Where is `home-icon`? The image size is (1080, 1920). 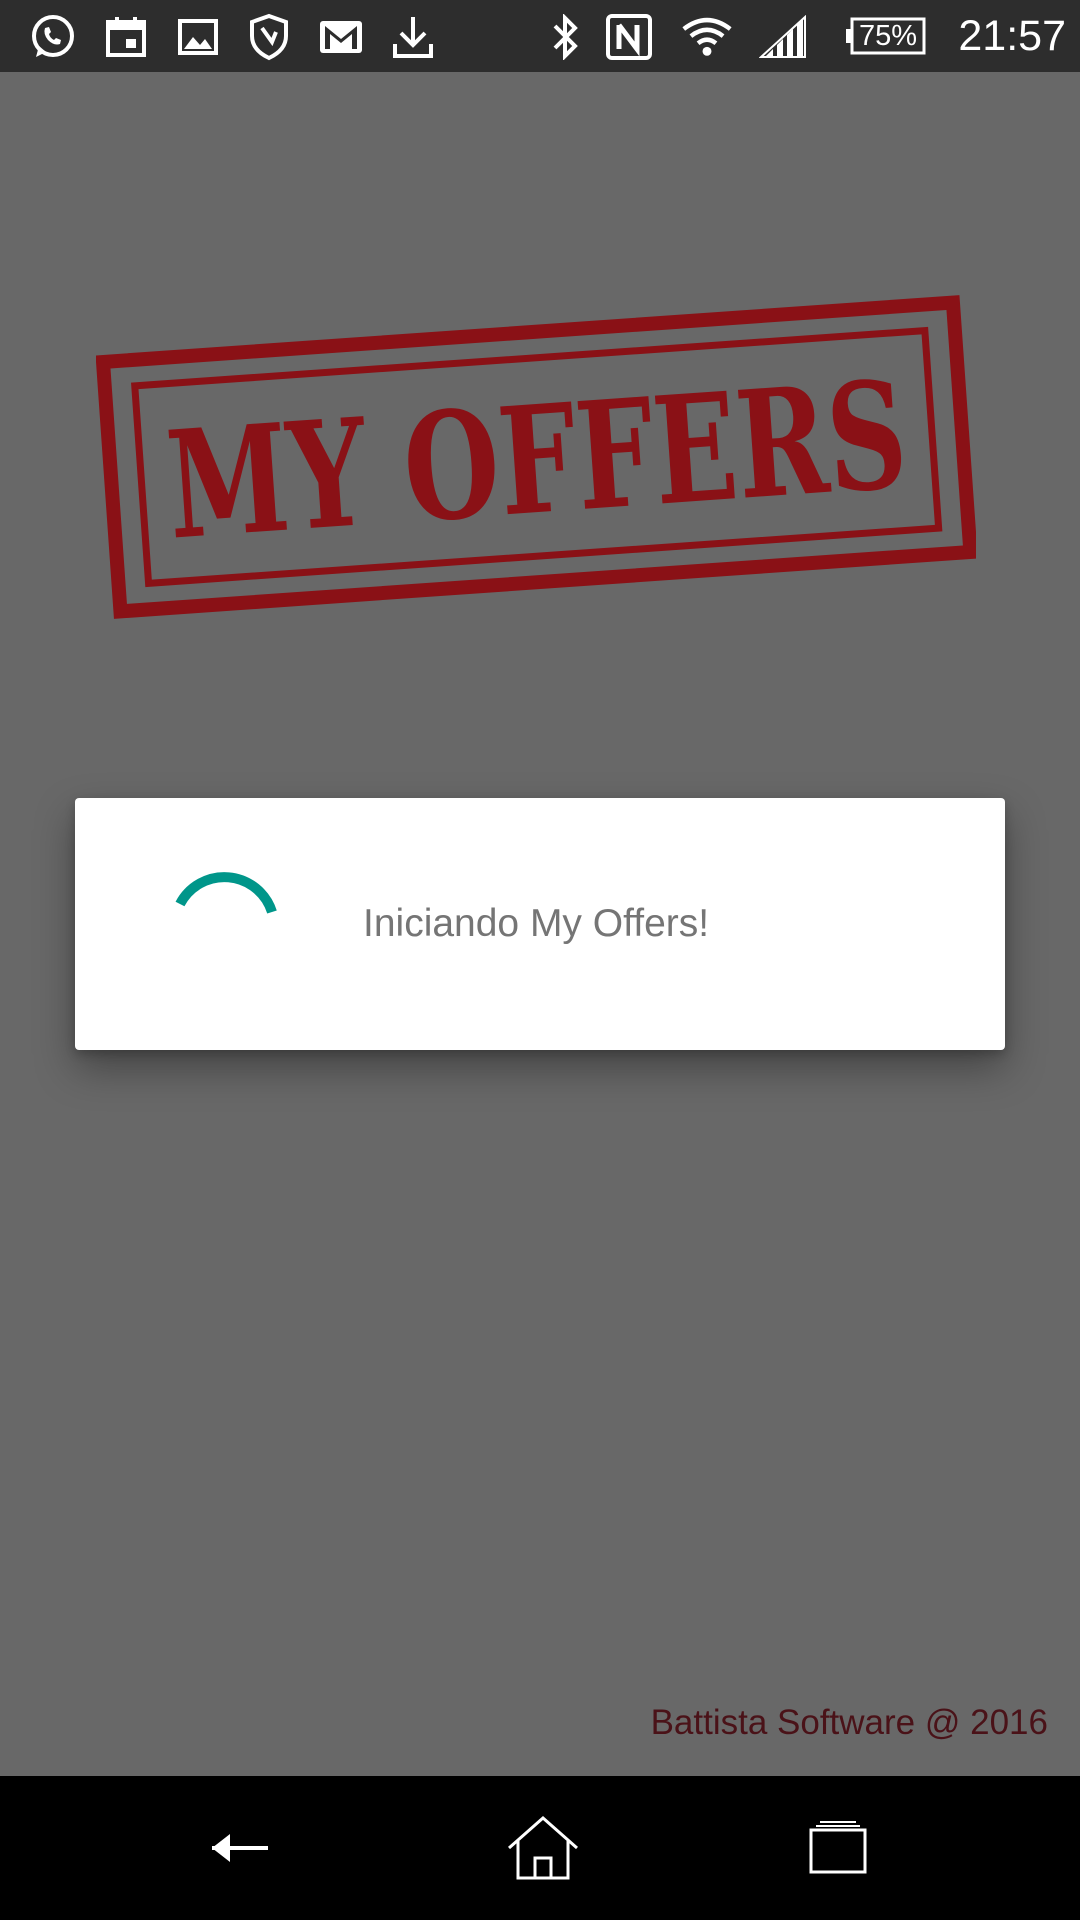 home-icon is located at coordinates (543, 1847).